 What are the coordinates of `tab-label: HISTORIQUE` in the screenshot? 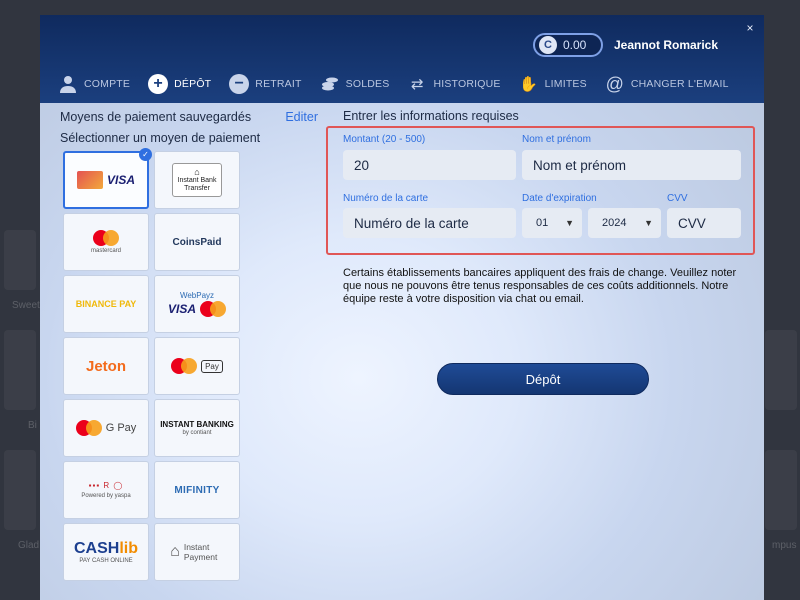 It's located at (467, 84).